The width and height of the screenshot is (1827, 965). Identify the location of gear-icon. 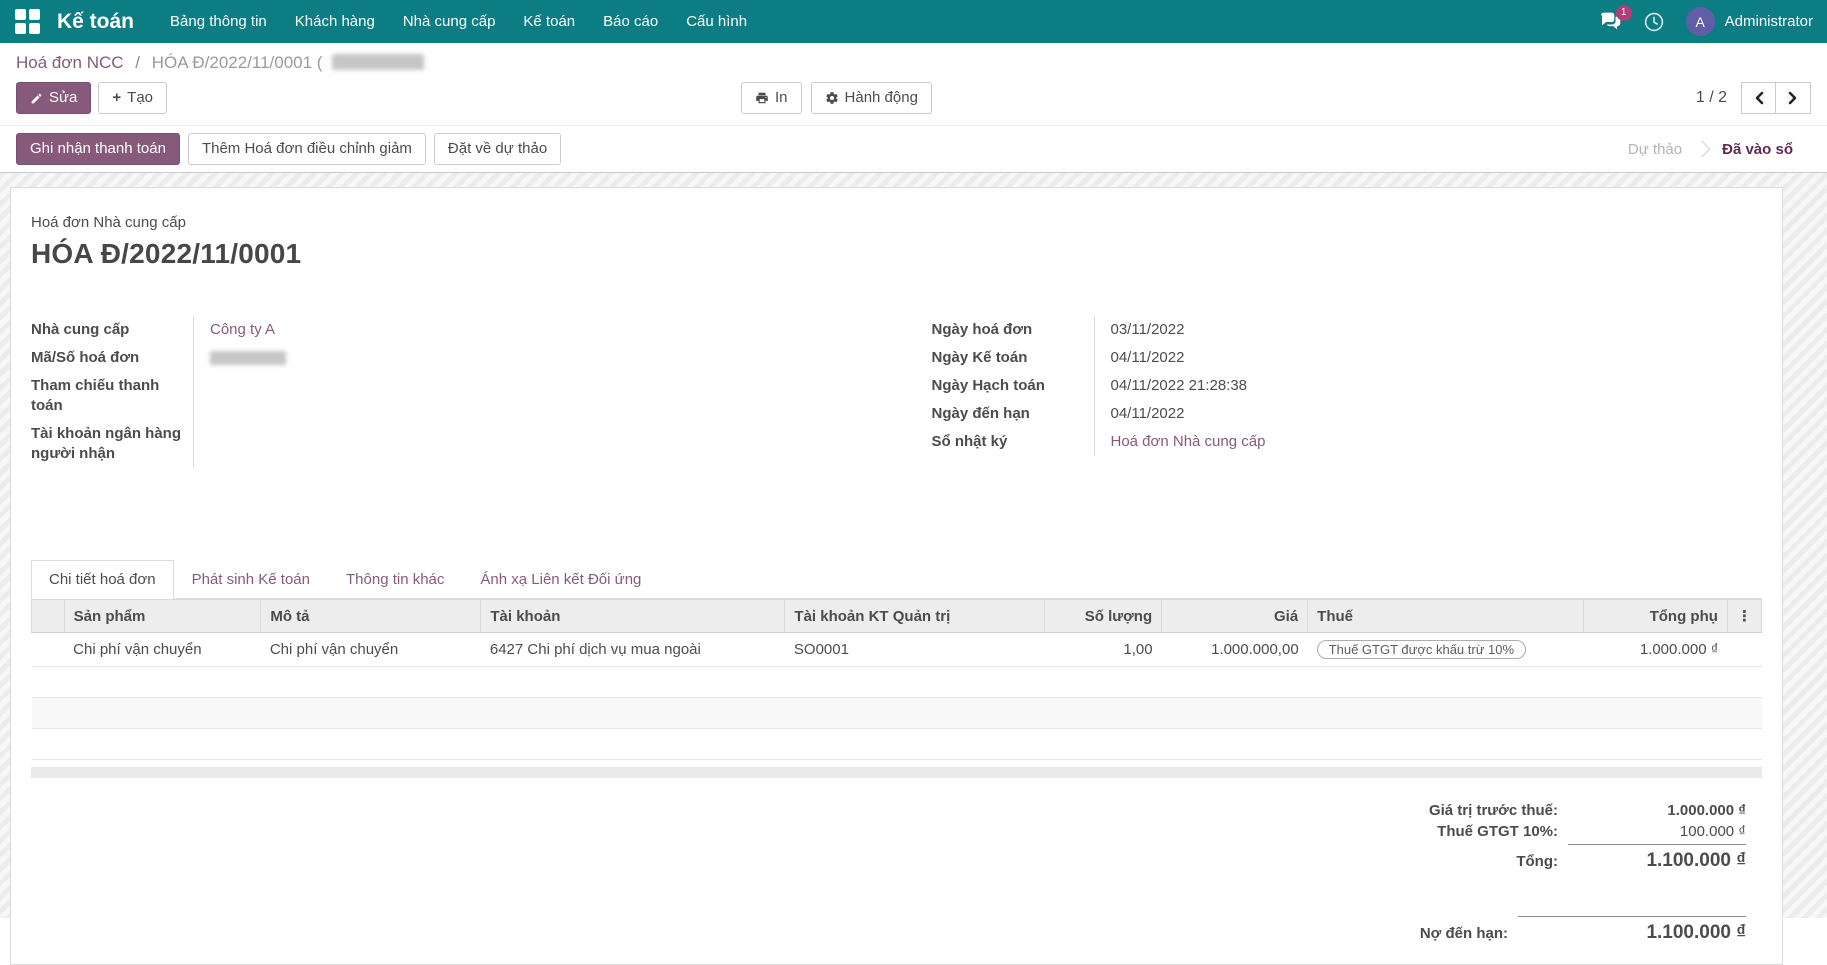
(832, 98).